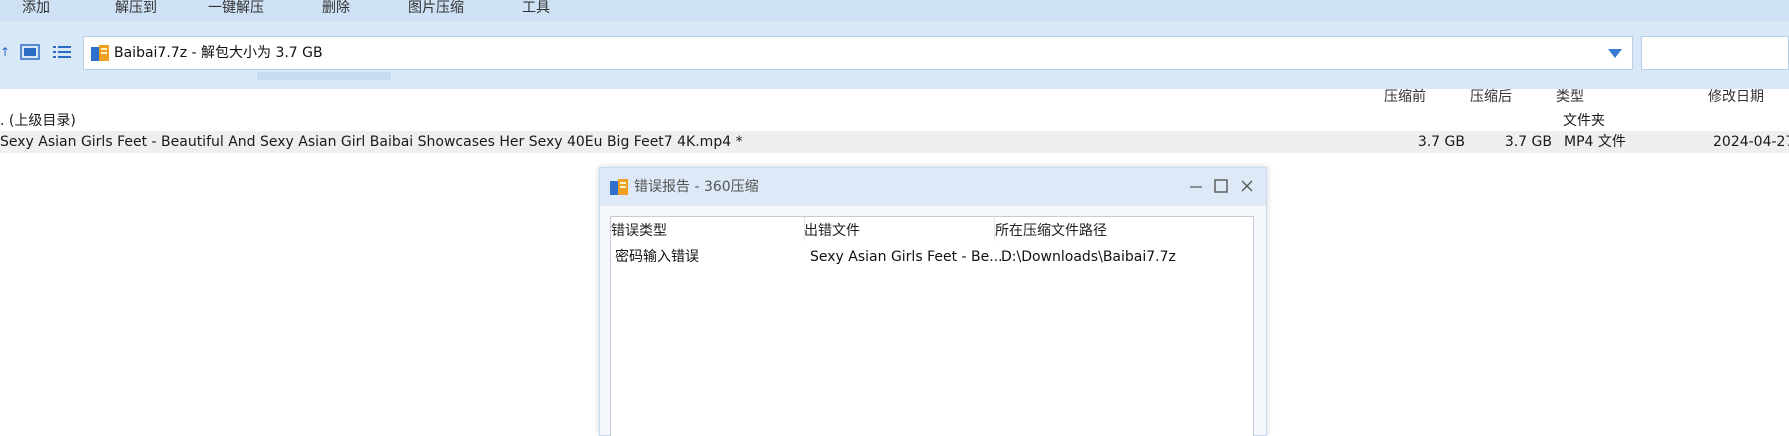 The height and width of the screenshot is (436, 1789). What do you see at coordinates (933, 187) in the screenshot?
I see `dialog-title-bar: 错误报告 - 360压缩` at bounding box center [933, 187].